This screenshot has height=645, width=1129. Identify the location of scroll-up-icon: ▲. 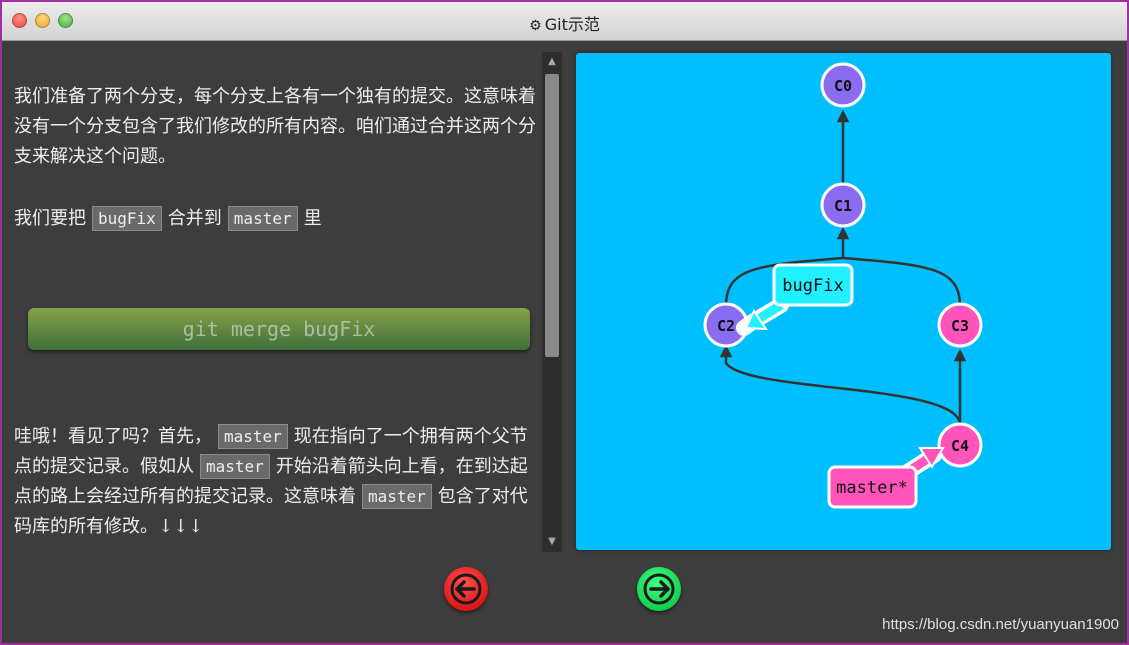
(552, 62).